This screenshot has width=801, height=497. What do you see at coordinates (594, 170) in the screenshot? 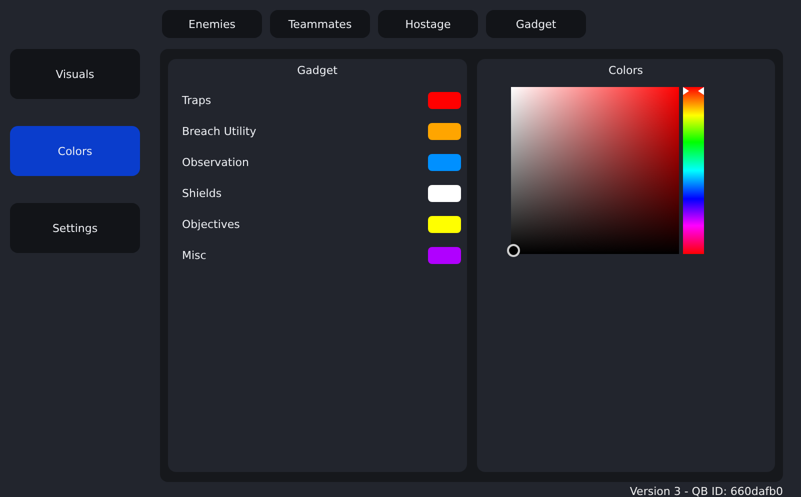
I see `saturation-value-area` at bounding box center [594, 170].